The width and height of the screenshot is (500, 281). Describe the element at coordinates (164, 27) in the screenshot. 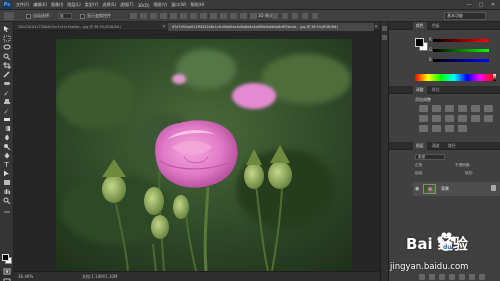

I see `tab-document-1-close-icon: ×` at that location.